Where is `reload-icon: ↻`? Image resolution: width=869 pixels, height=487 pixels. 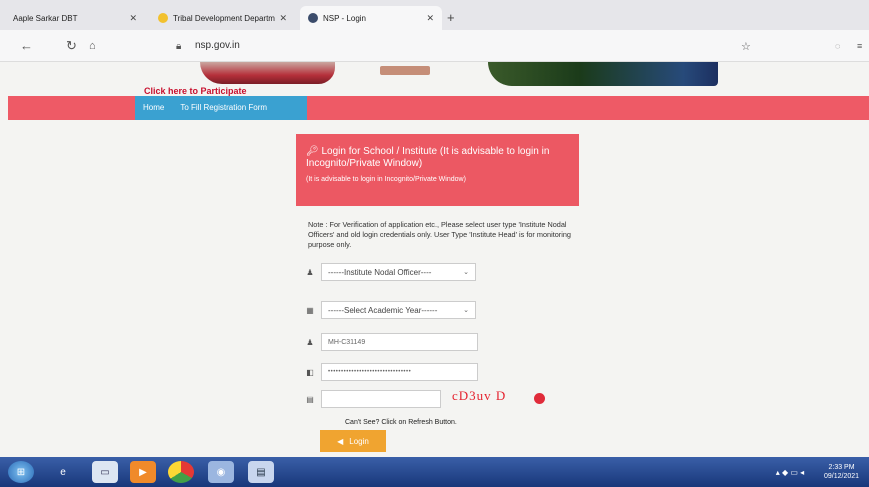 reload-icon: ↻ is located at coordinates (71, 46).